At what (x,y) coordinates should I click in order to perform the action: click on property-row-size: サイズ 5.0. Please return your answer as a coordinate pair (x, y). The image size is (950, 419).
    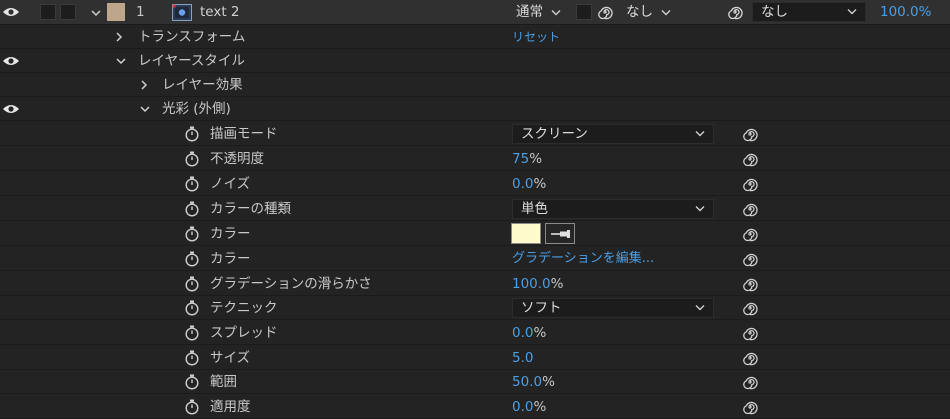
    Looking at the image, I should click on (475, 358).